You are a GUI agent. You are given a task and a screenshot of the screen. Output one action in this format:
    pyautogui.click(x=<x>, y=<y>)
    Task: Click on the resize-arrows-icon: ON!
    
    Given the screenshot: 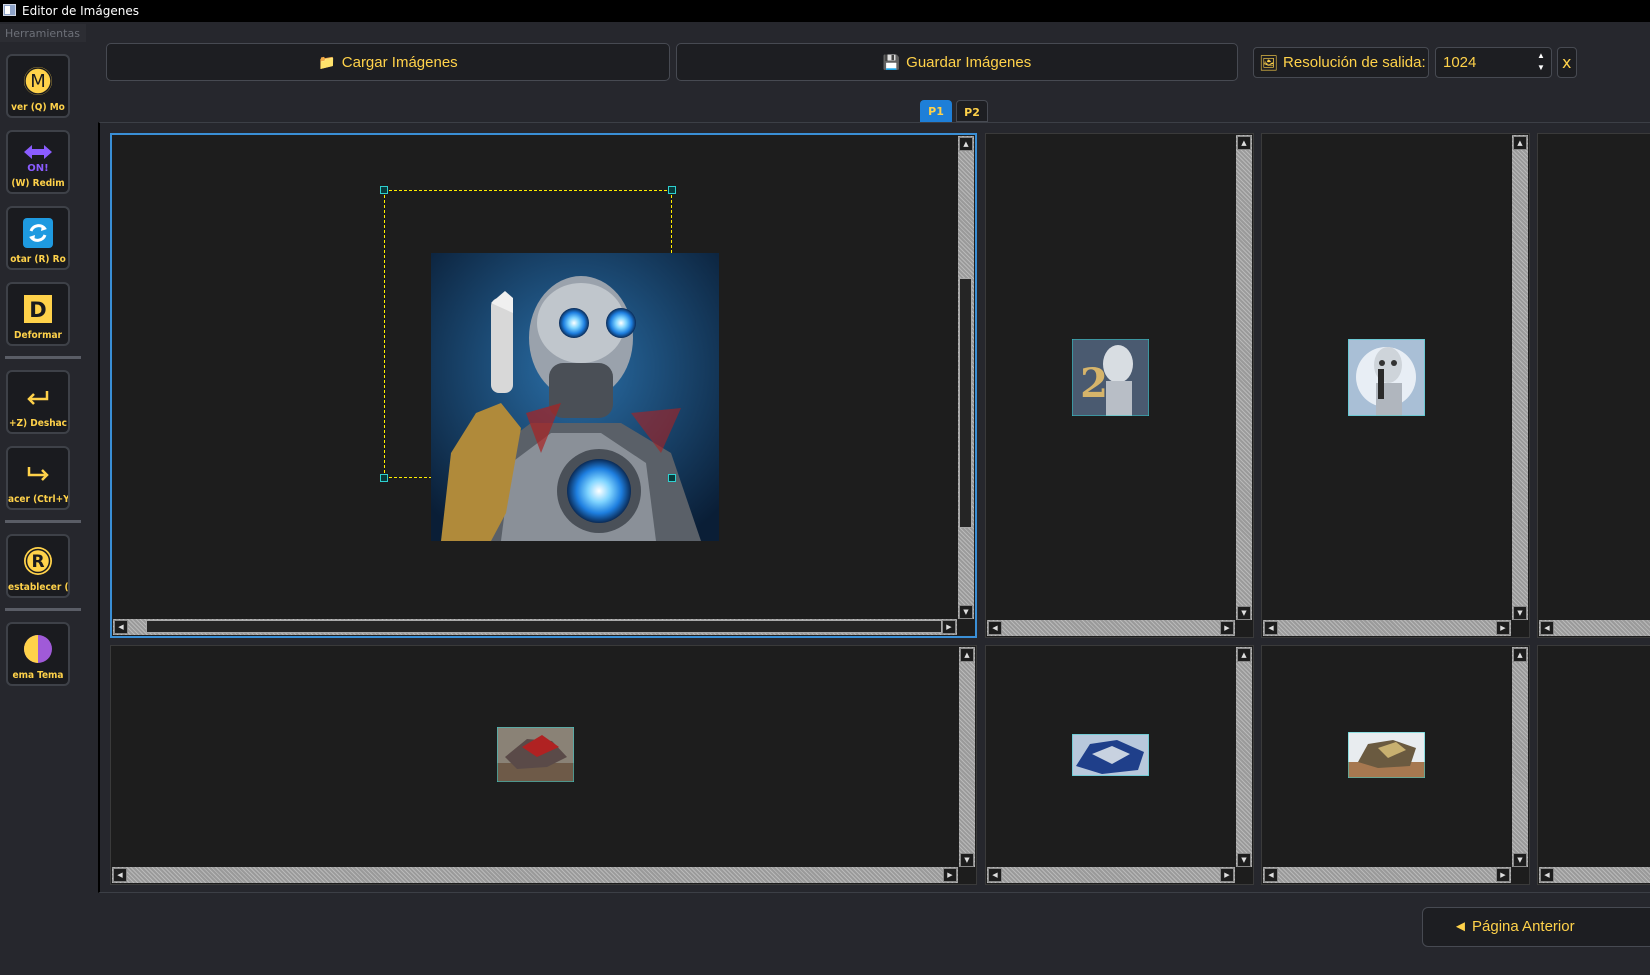 What is the action you would take?
    pyautogui.click(x=38, y=158)
    